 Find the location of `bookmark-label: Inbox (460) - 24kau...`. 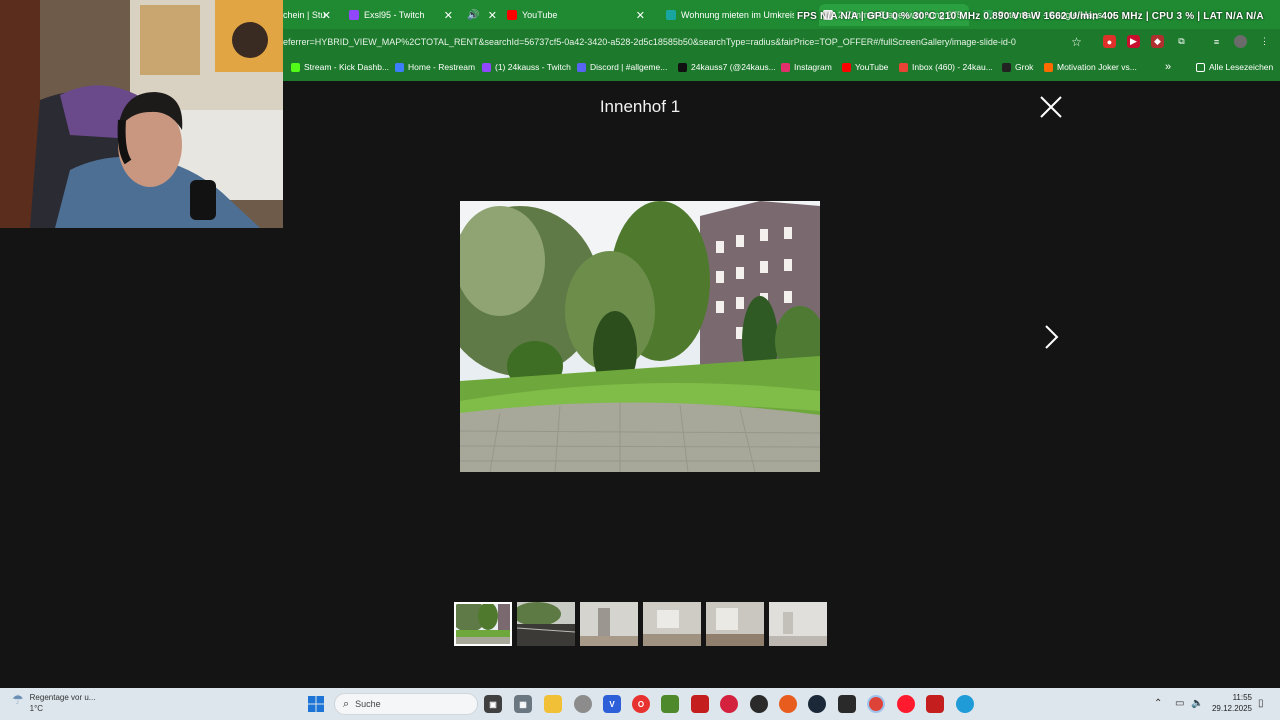

bookmark-label: Inbox (460) - 24kau... is located at coordinates (952, 67).